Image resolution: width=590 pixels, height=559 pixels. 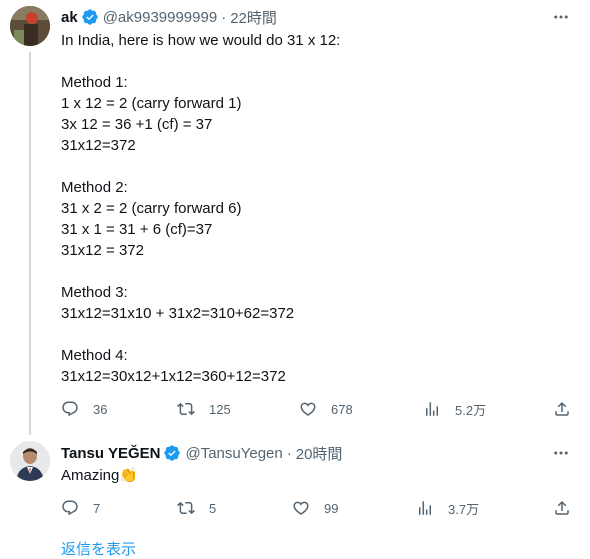 What do you see at coordinates (220, 409) in the screenshot?
I see `retweet-count: 125` at bounding box center [220, 409].